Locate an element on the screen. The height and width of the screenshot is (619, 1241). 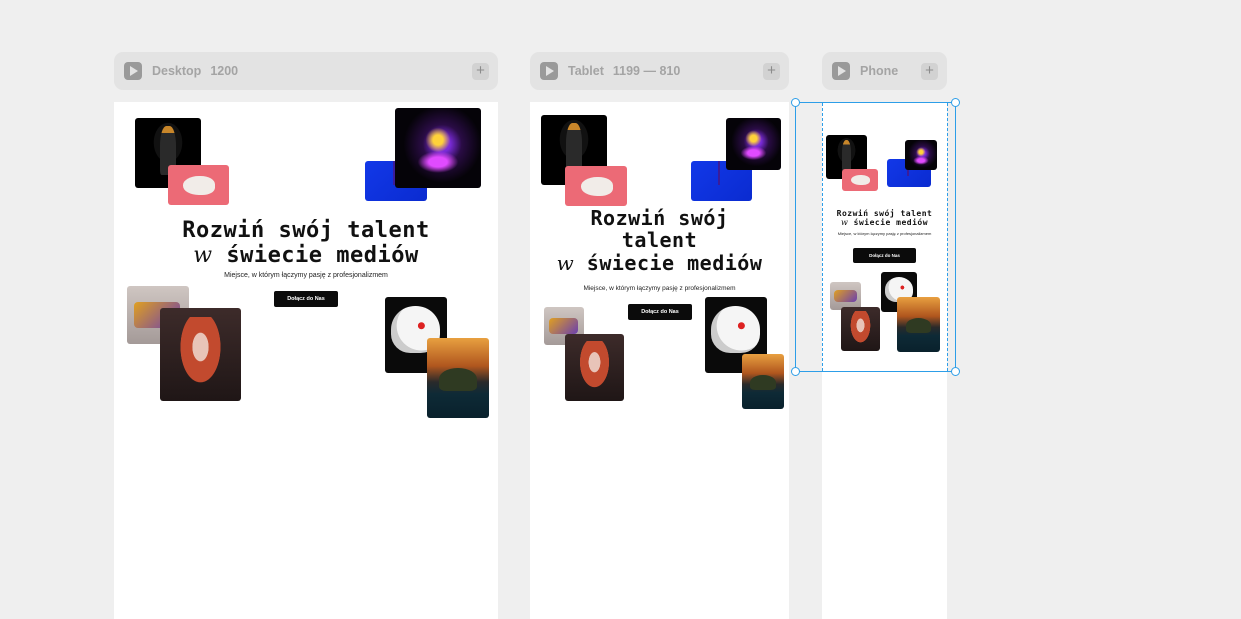
headline-line1b: talent is located at coordinates (659, 240).